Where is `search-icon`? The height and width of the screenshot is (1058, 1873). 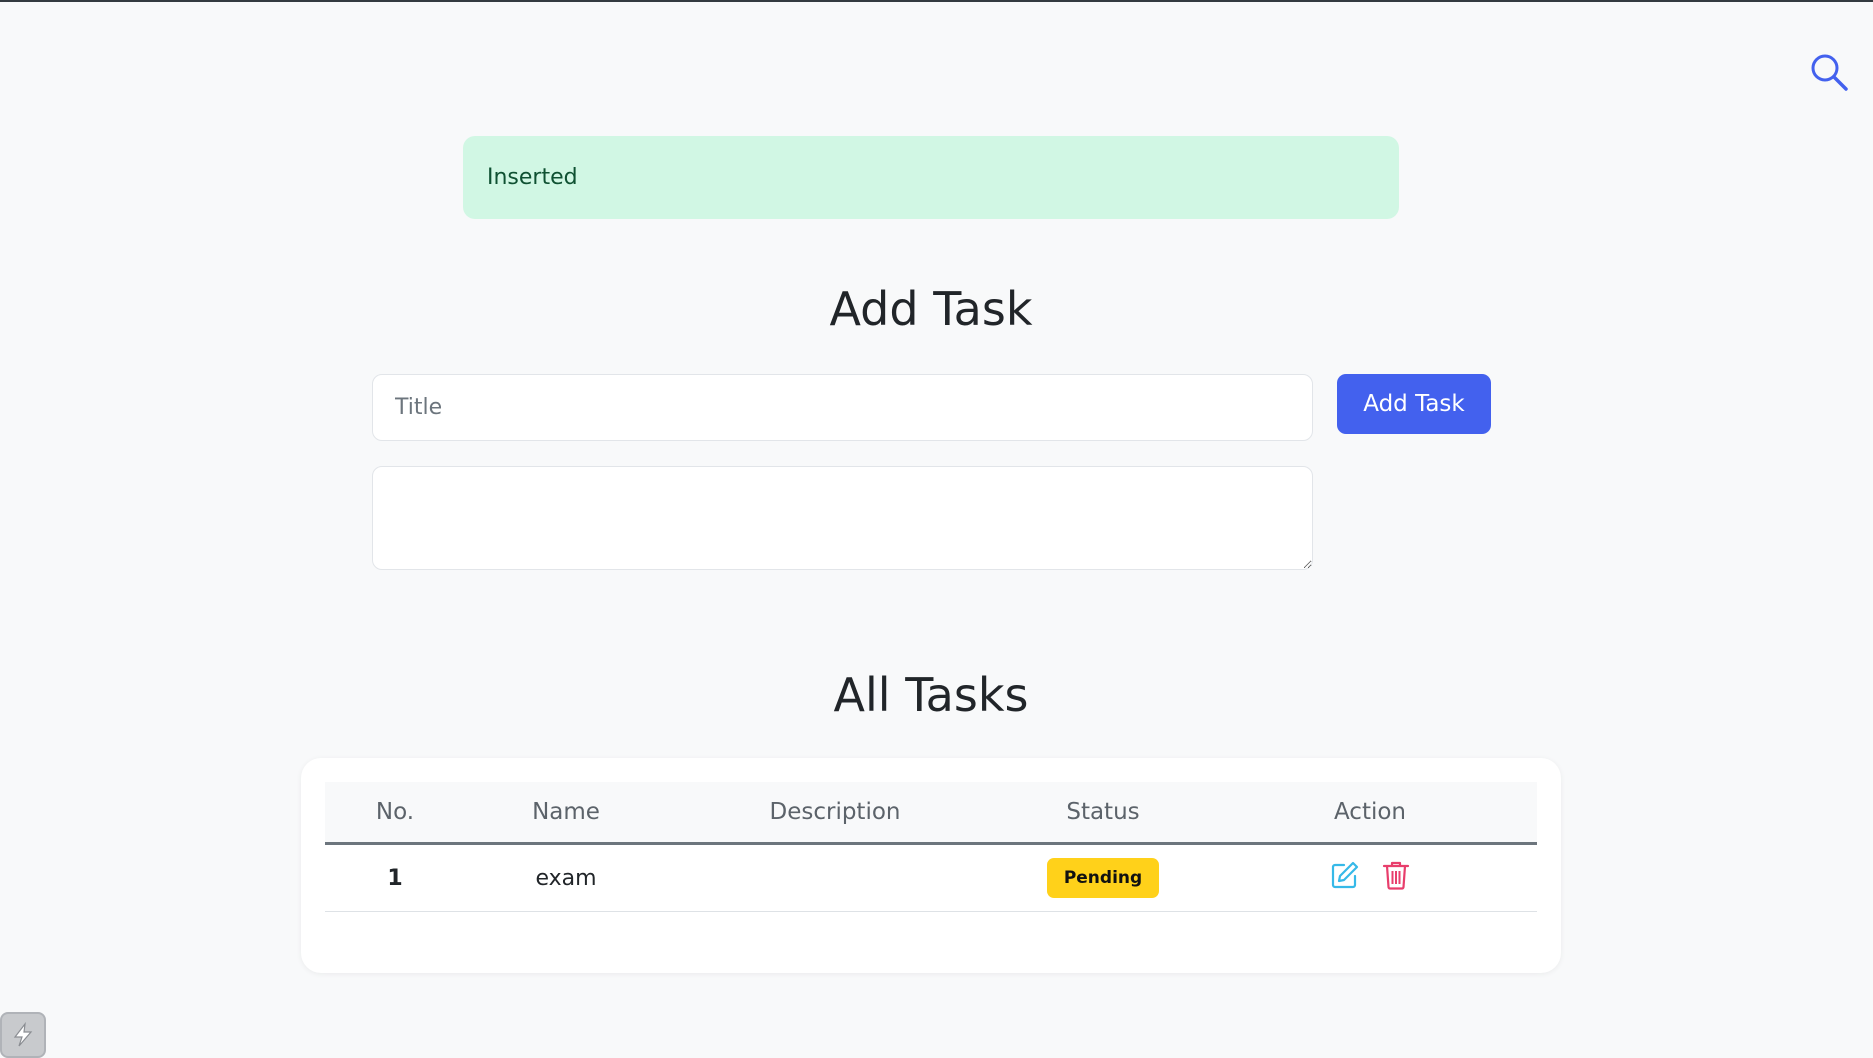
search-icon is located at coordinates (1829, 72).